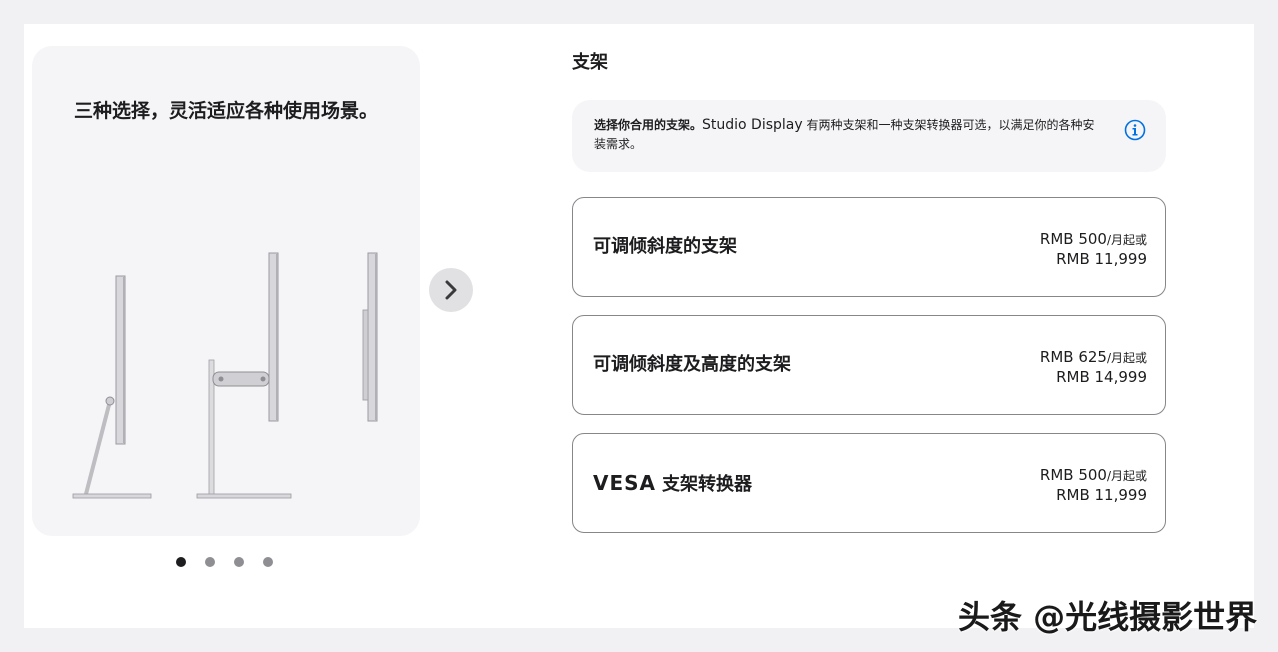  What do you see at coordinates (1108, 617) in the screenshot?
I see `watermark: 头条 @光线摄影世界` at bounding box center [1108, 617].